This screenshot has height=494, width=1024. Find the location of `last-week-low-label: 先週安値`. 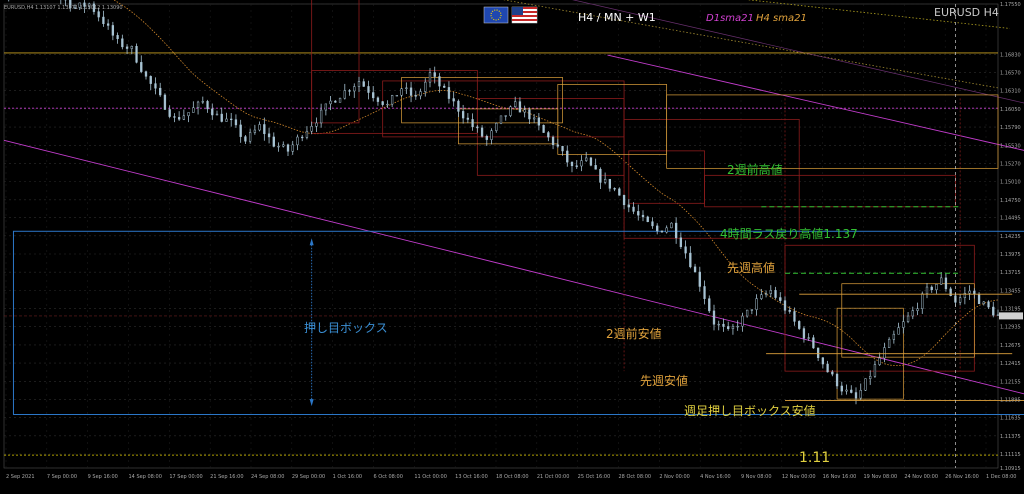

last-week-low-label: 先週安値 is located at coordinates (664, 380).